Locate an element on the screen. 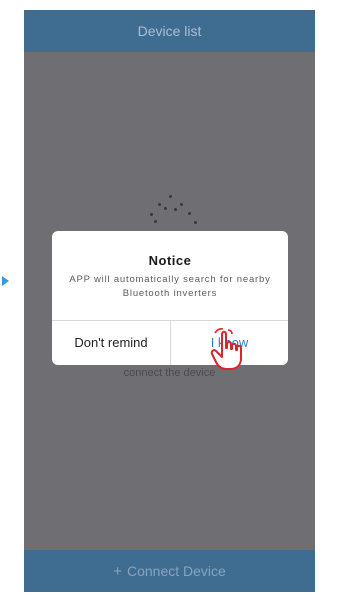  connect-device-label: Connect Device is located at coordinates (176, 571).